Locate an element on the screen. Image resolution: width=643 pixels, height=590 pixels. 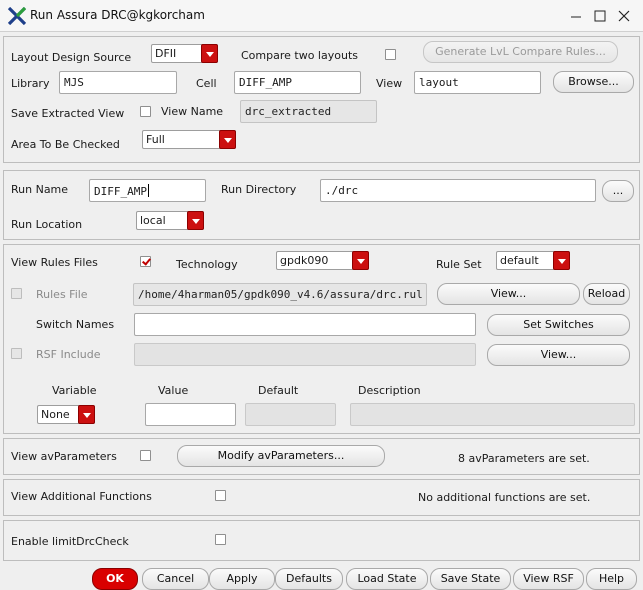
run-name-value: DIFF_AMP is located at coordinates (120, 191).